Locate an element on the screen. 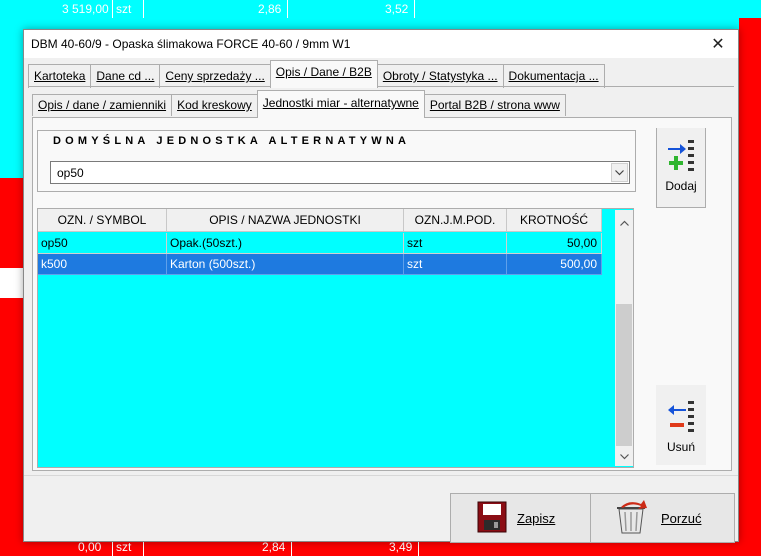 The height and width of the screenshot is (556, 761). default-unit-value: op50 is located at coordinates (70, 173).